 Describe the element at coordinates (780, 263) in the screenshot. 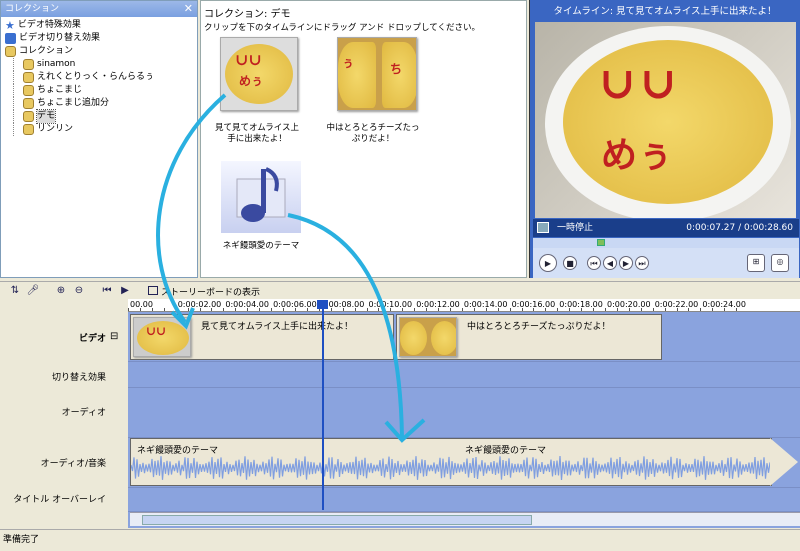

I see `take-picture-button: ◎` at that location.